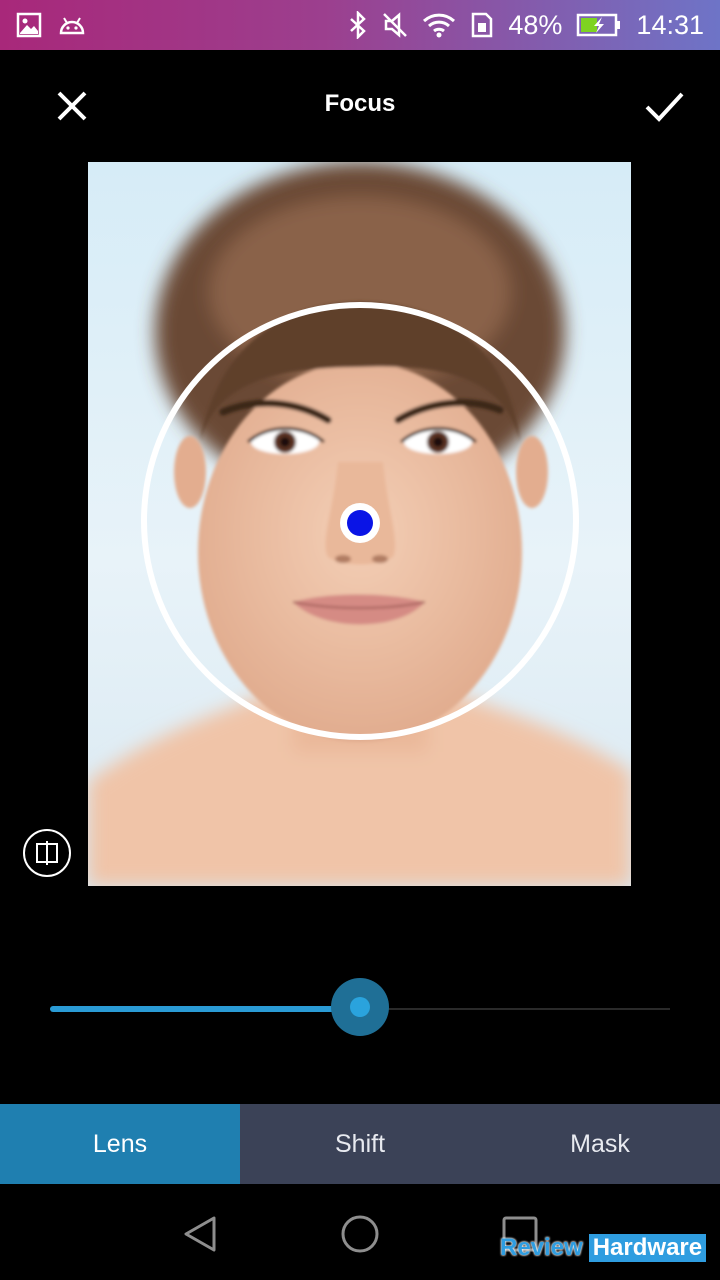 The width and height of the screenshot is (720, 1280). Describe the element at coordinates (395, 25) in the screenshot. I see `silent-icon` at that location.